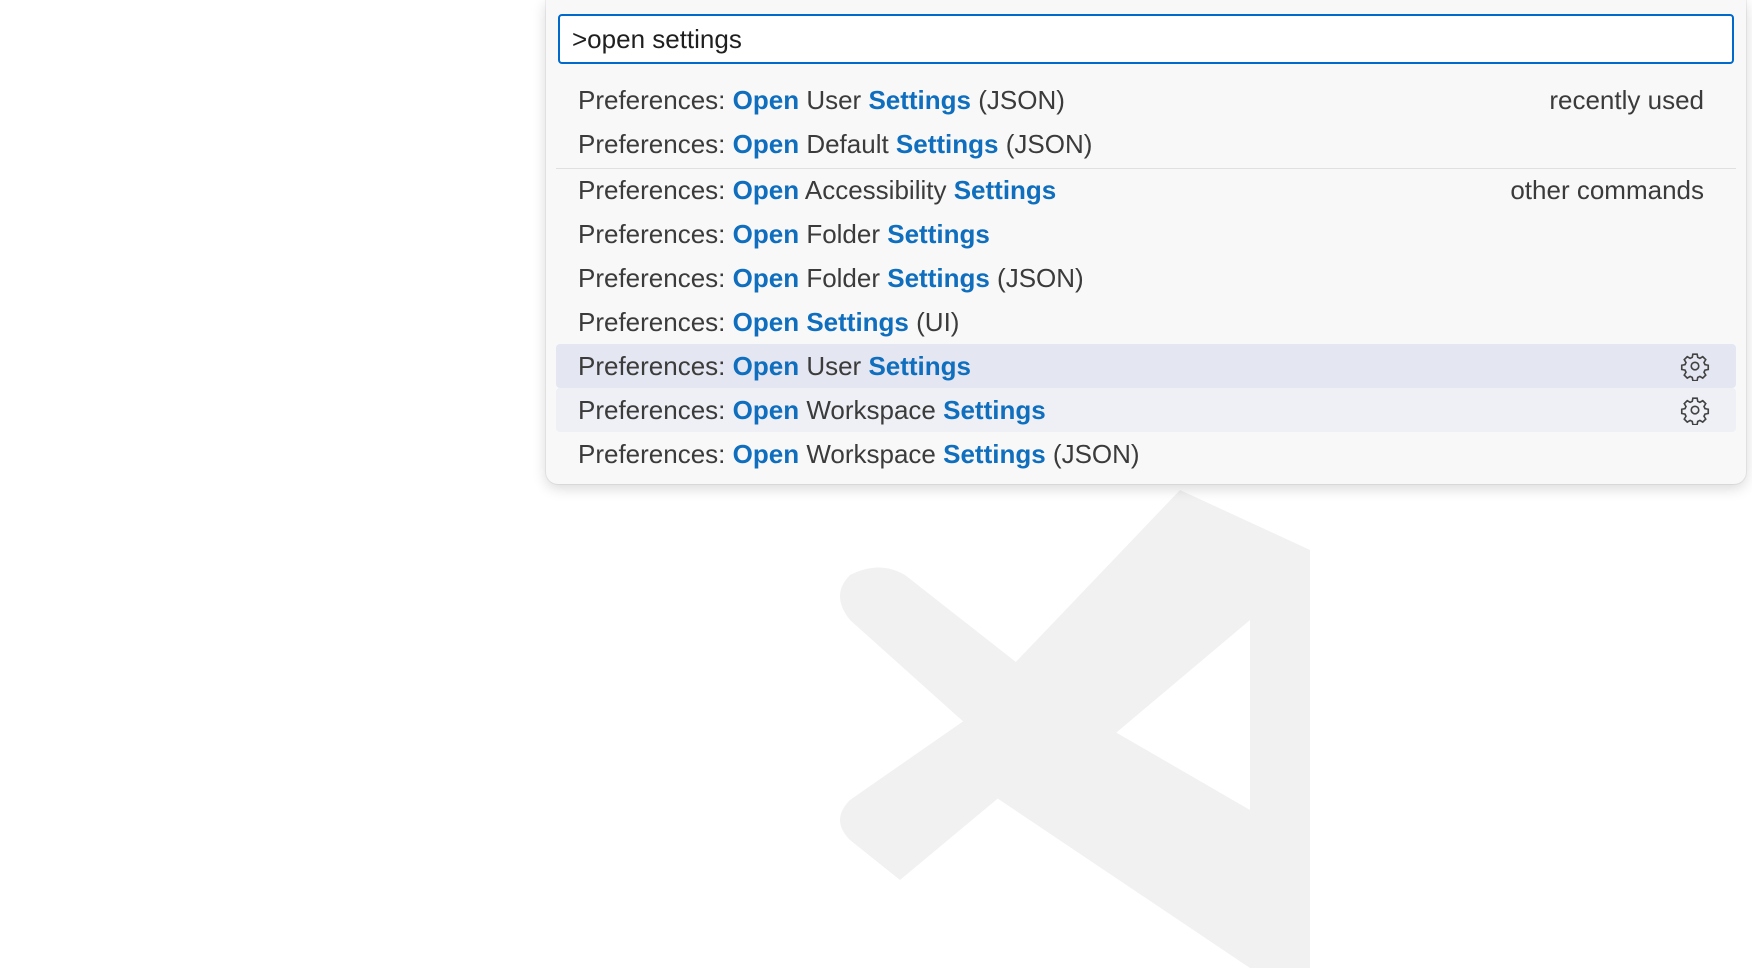  What do you see at coordinates (1141, 322) in the screenshot?
I see `item-label: Preferences: Open Settings (UI)` at bounding box center [1141, 322].